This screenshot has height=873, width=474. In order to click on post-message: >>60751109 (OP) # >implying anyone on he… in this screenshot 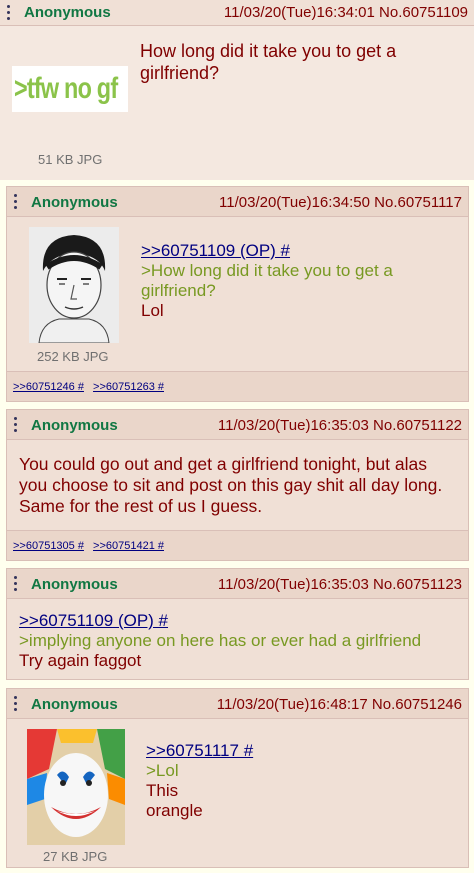, I will do `click(239, 641)`.